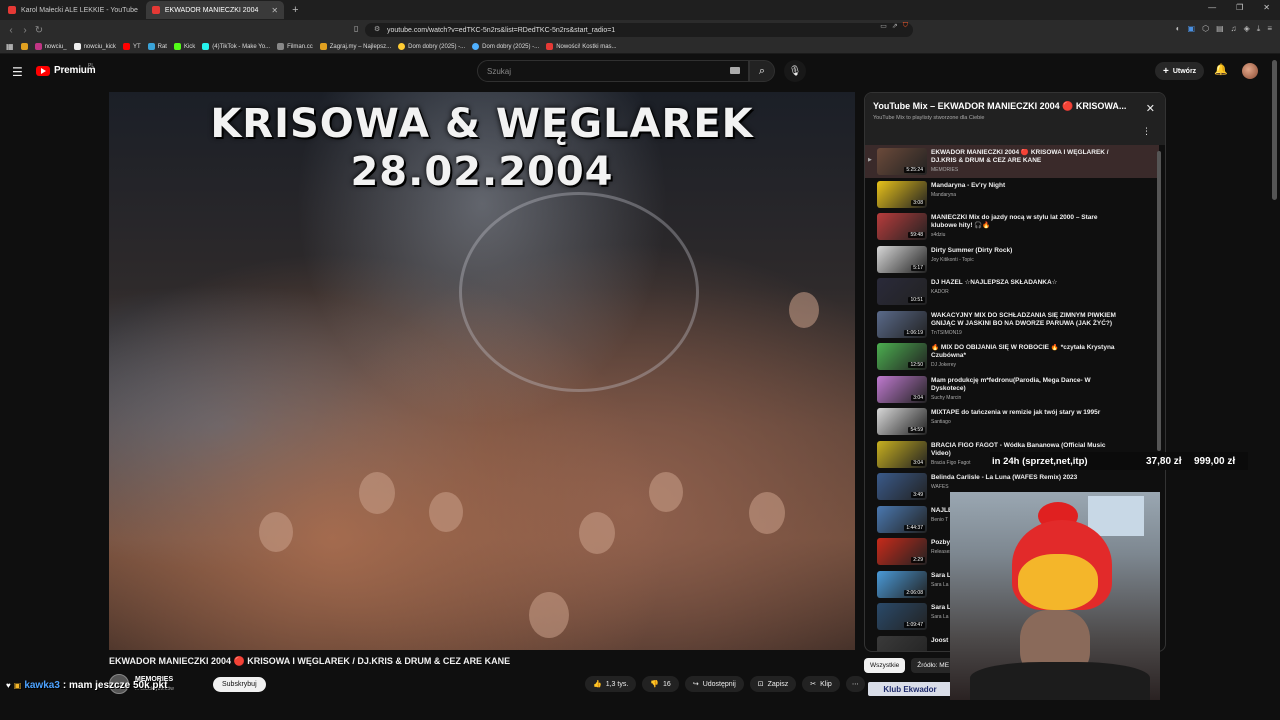 This screenshot has width=1280, height=720. Describe the element at coordinates (714, 684) in the screenshot. I see `share-button: ↪ Udostępnij` at that location.